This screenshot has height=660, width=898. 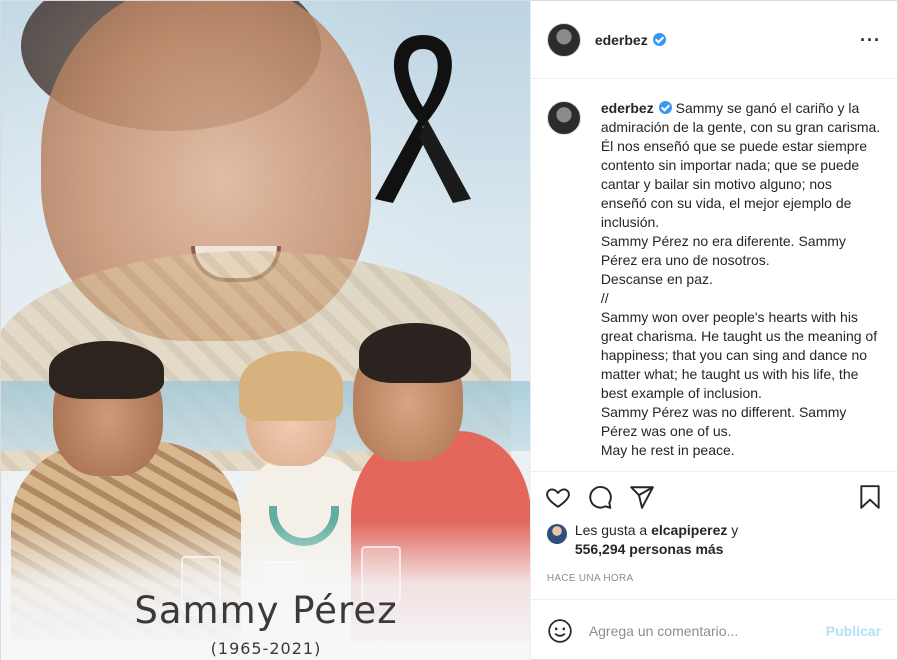 What do you see at coordinates (713, 496) in the screenshot?
I see `action-bar` at bounding box center [713, 496].